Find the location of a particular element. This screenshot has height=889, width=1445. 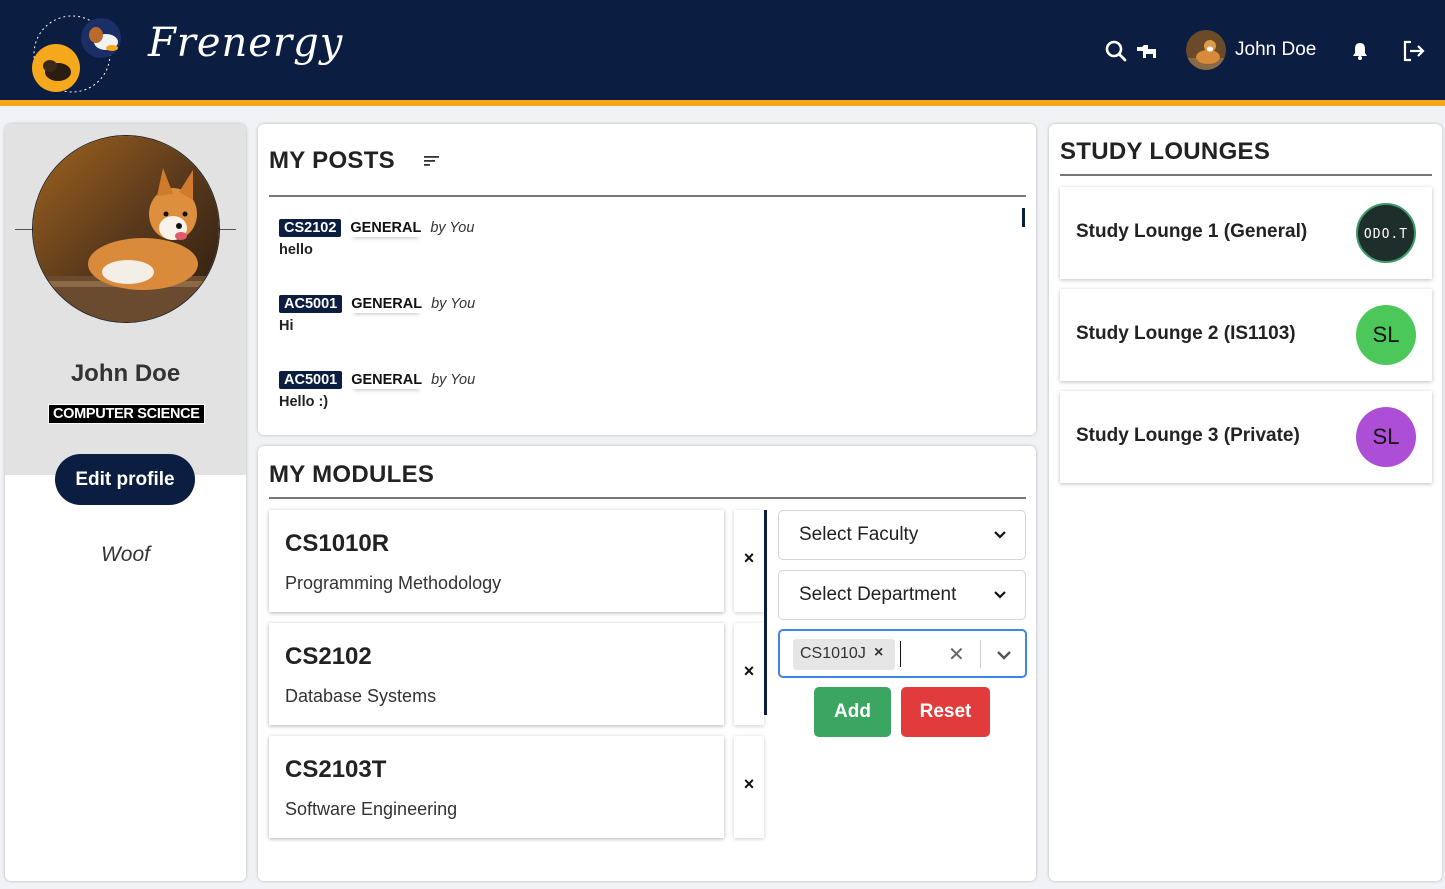

department-select-label: Select Department is located at coordinates (878, 594).